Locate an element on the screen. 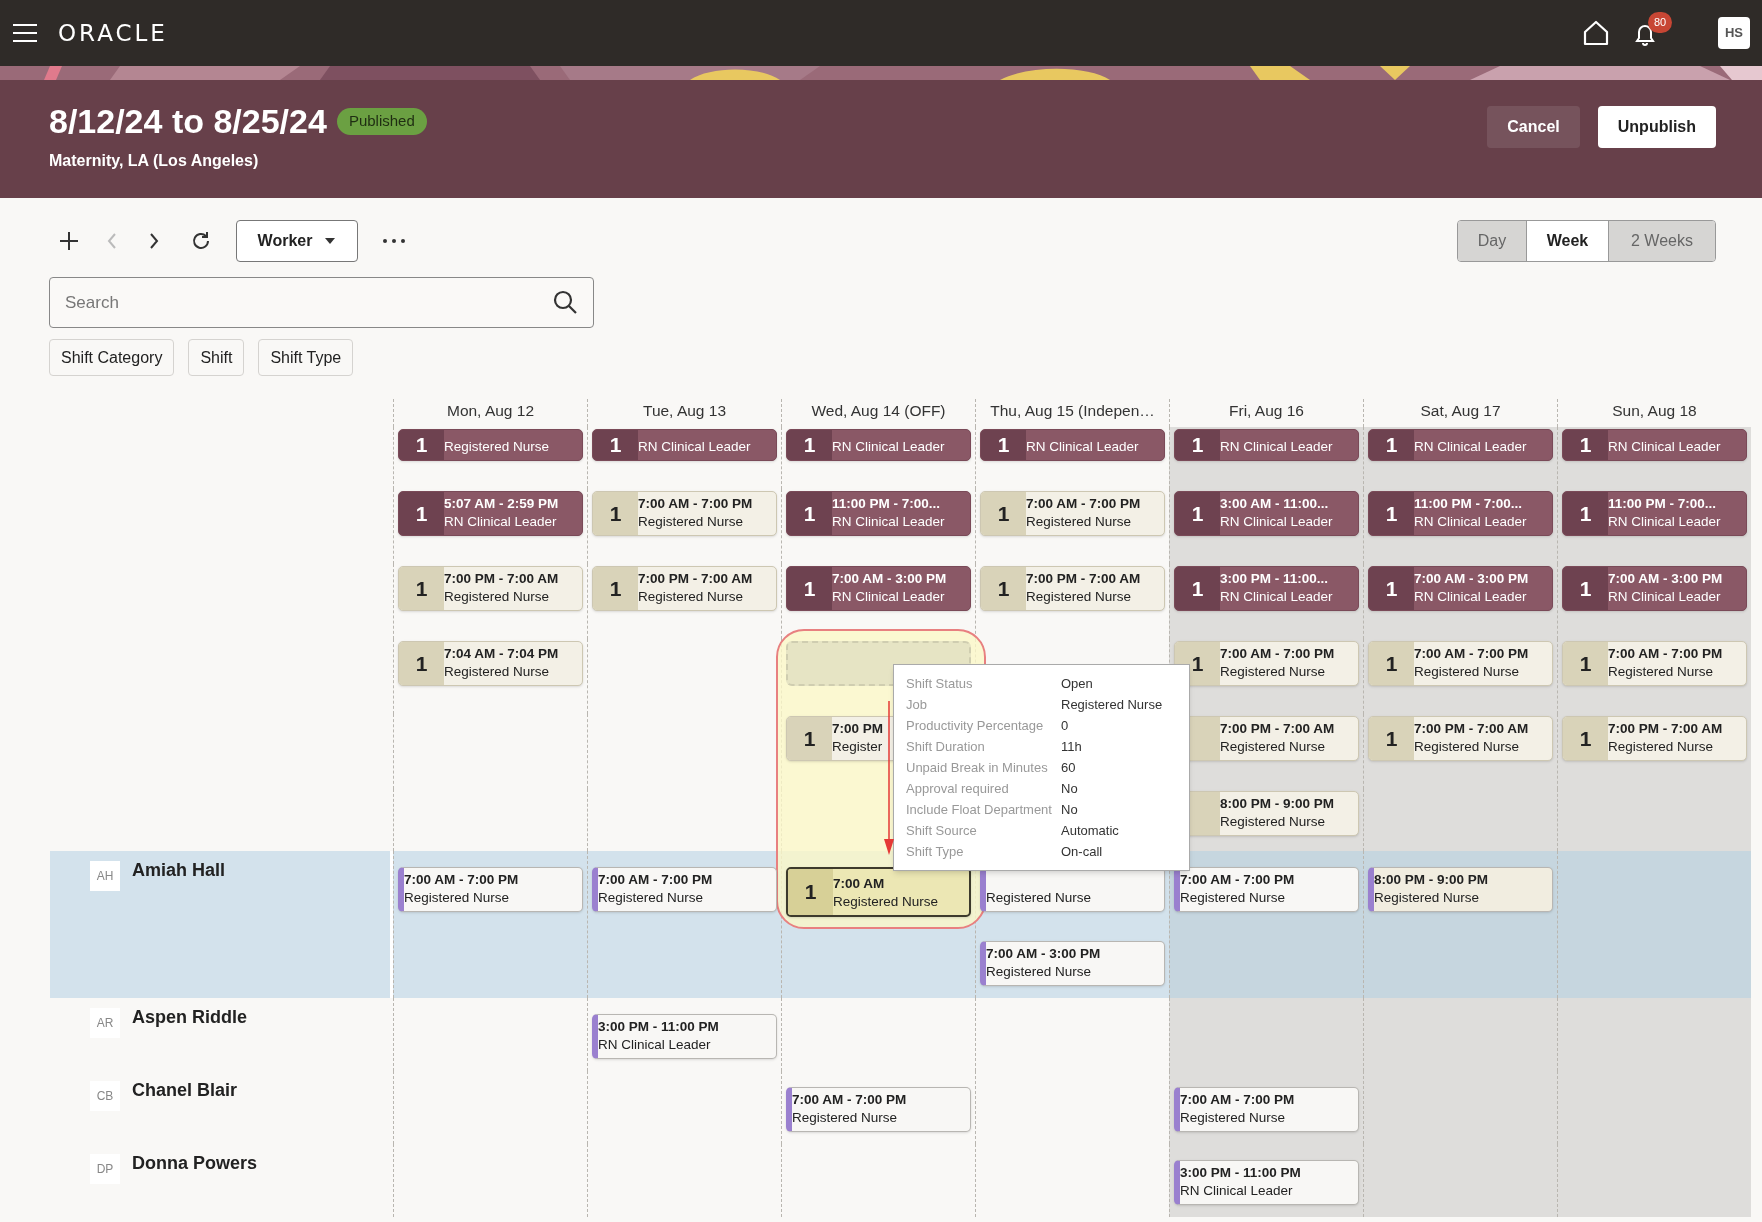 The height and width of the screenshot is (1222, 1762). worker-row-header: AR Aspen Riddle is located at coordinates (221, 1034).